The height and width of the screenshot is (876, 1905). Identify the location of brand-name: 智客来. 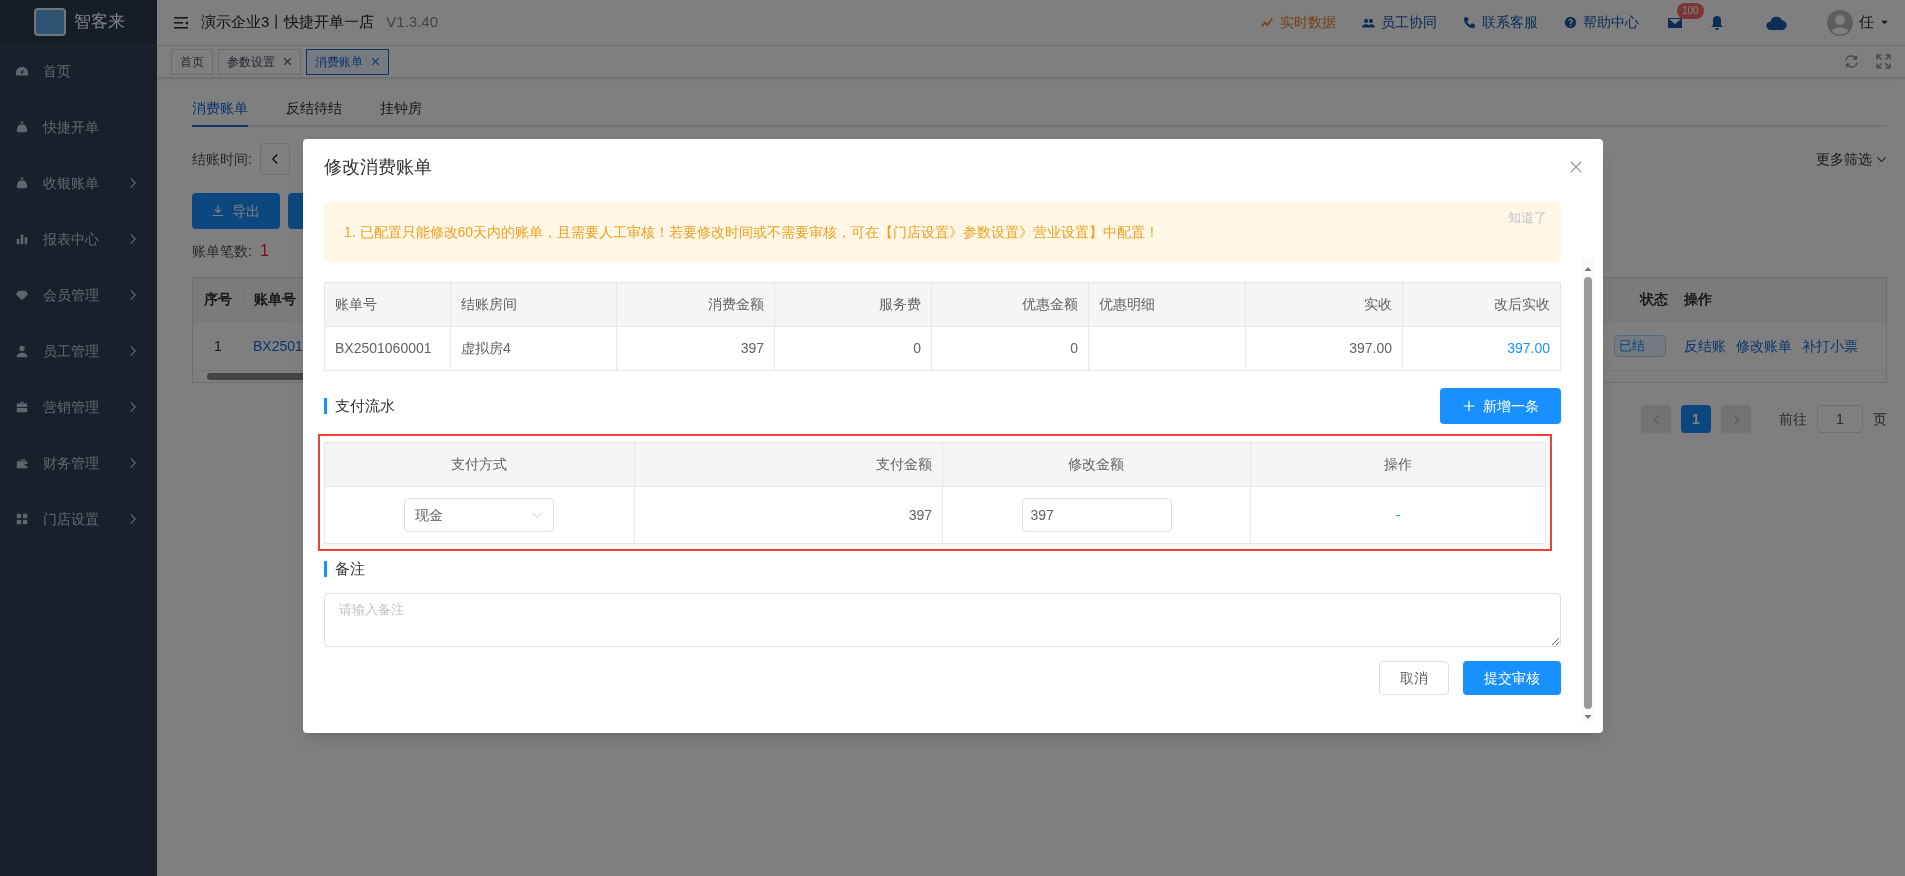
(99, 21).